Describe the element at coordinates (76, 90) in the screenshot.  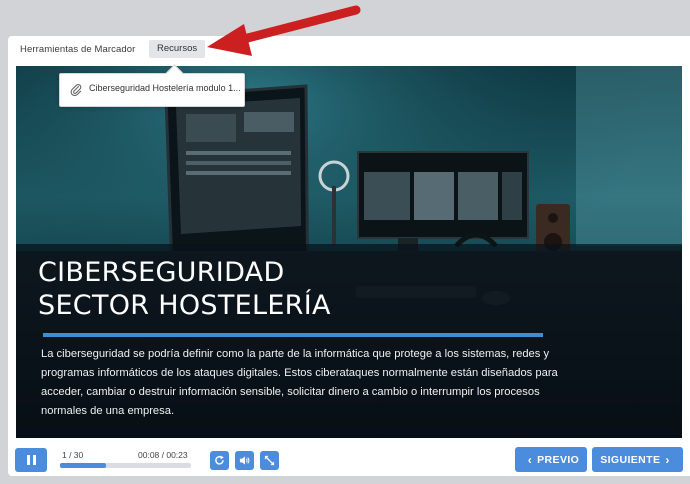
I see `paperclip-icon` at that location.